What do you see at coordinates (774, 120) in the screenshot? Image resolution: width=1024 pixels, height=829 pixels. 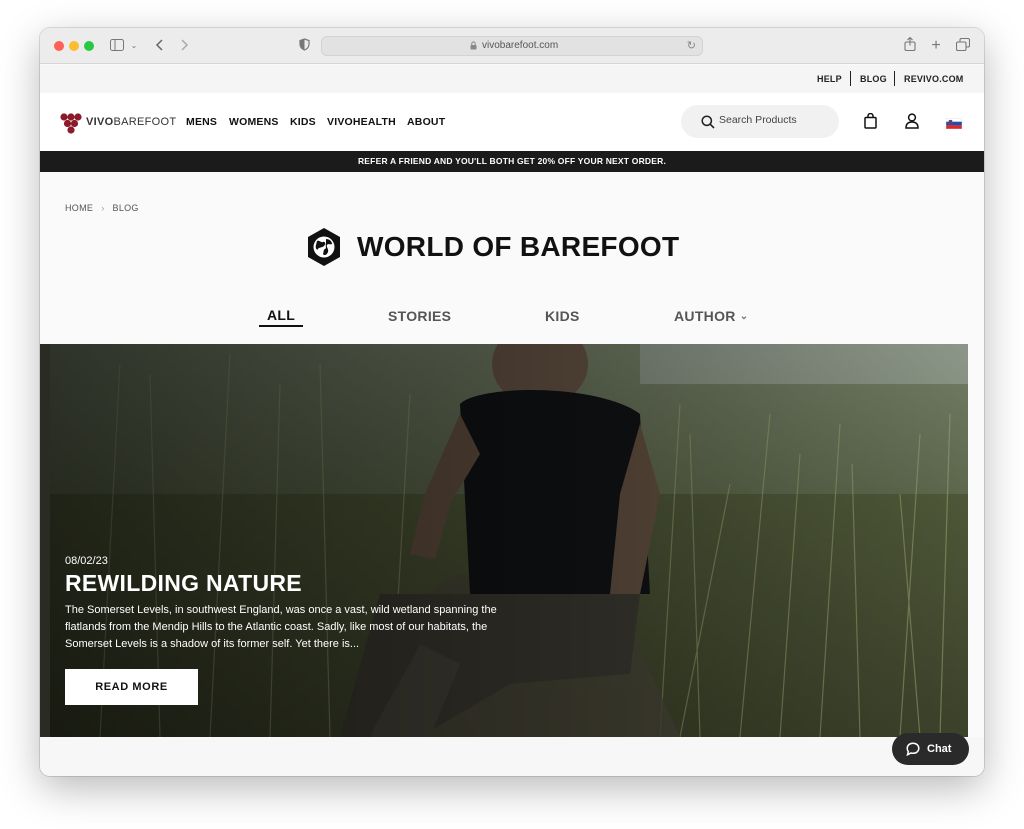 I see `search-input` at bounding box center [774, 120].